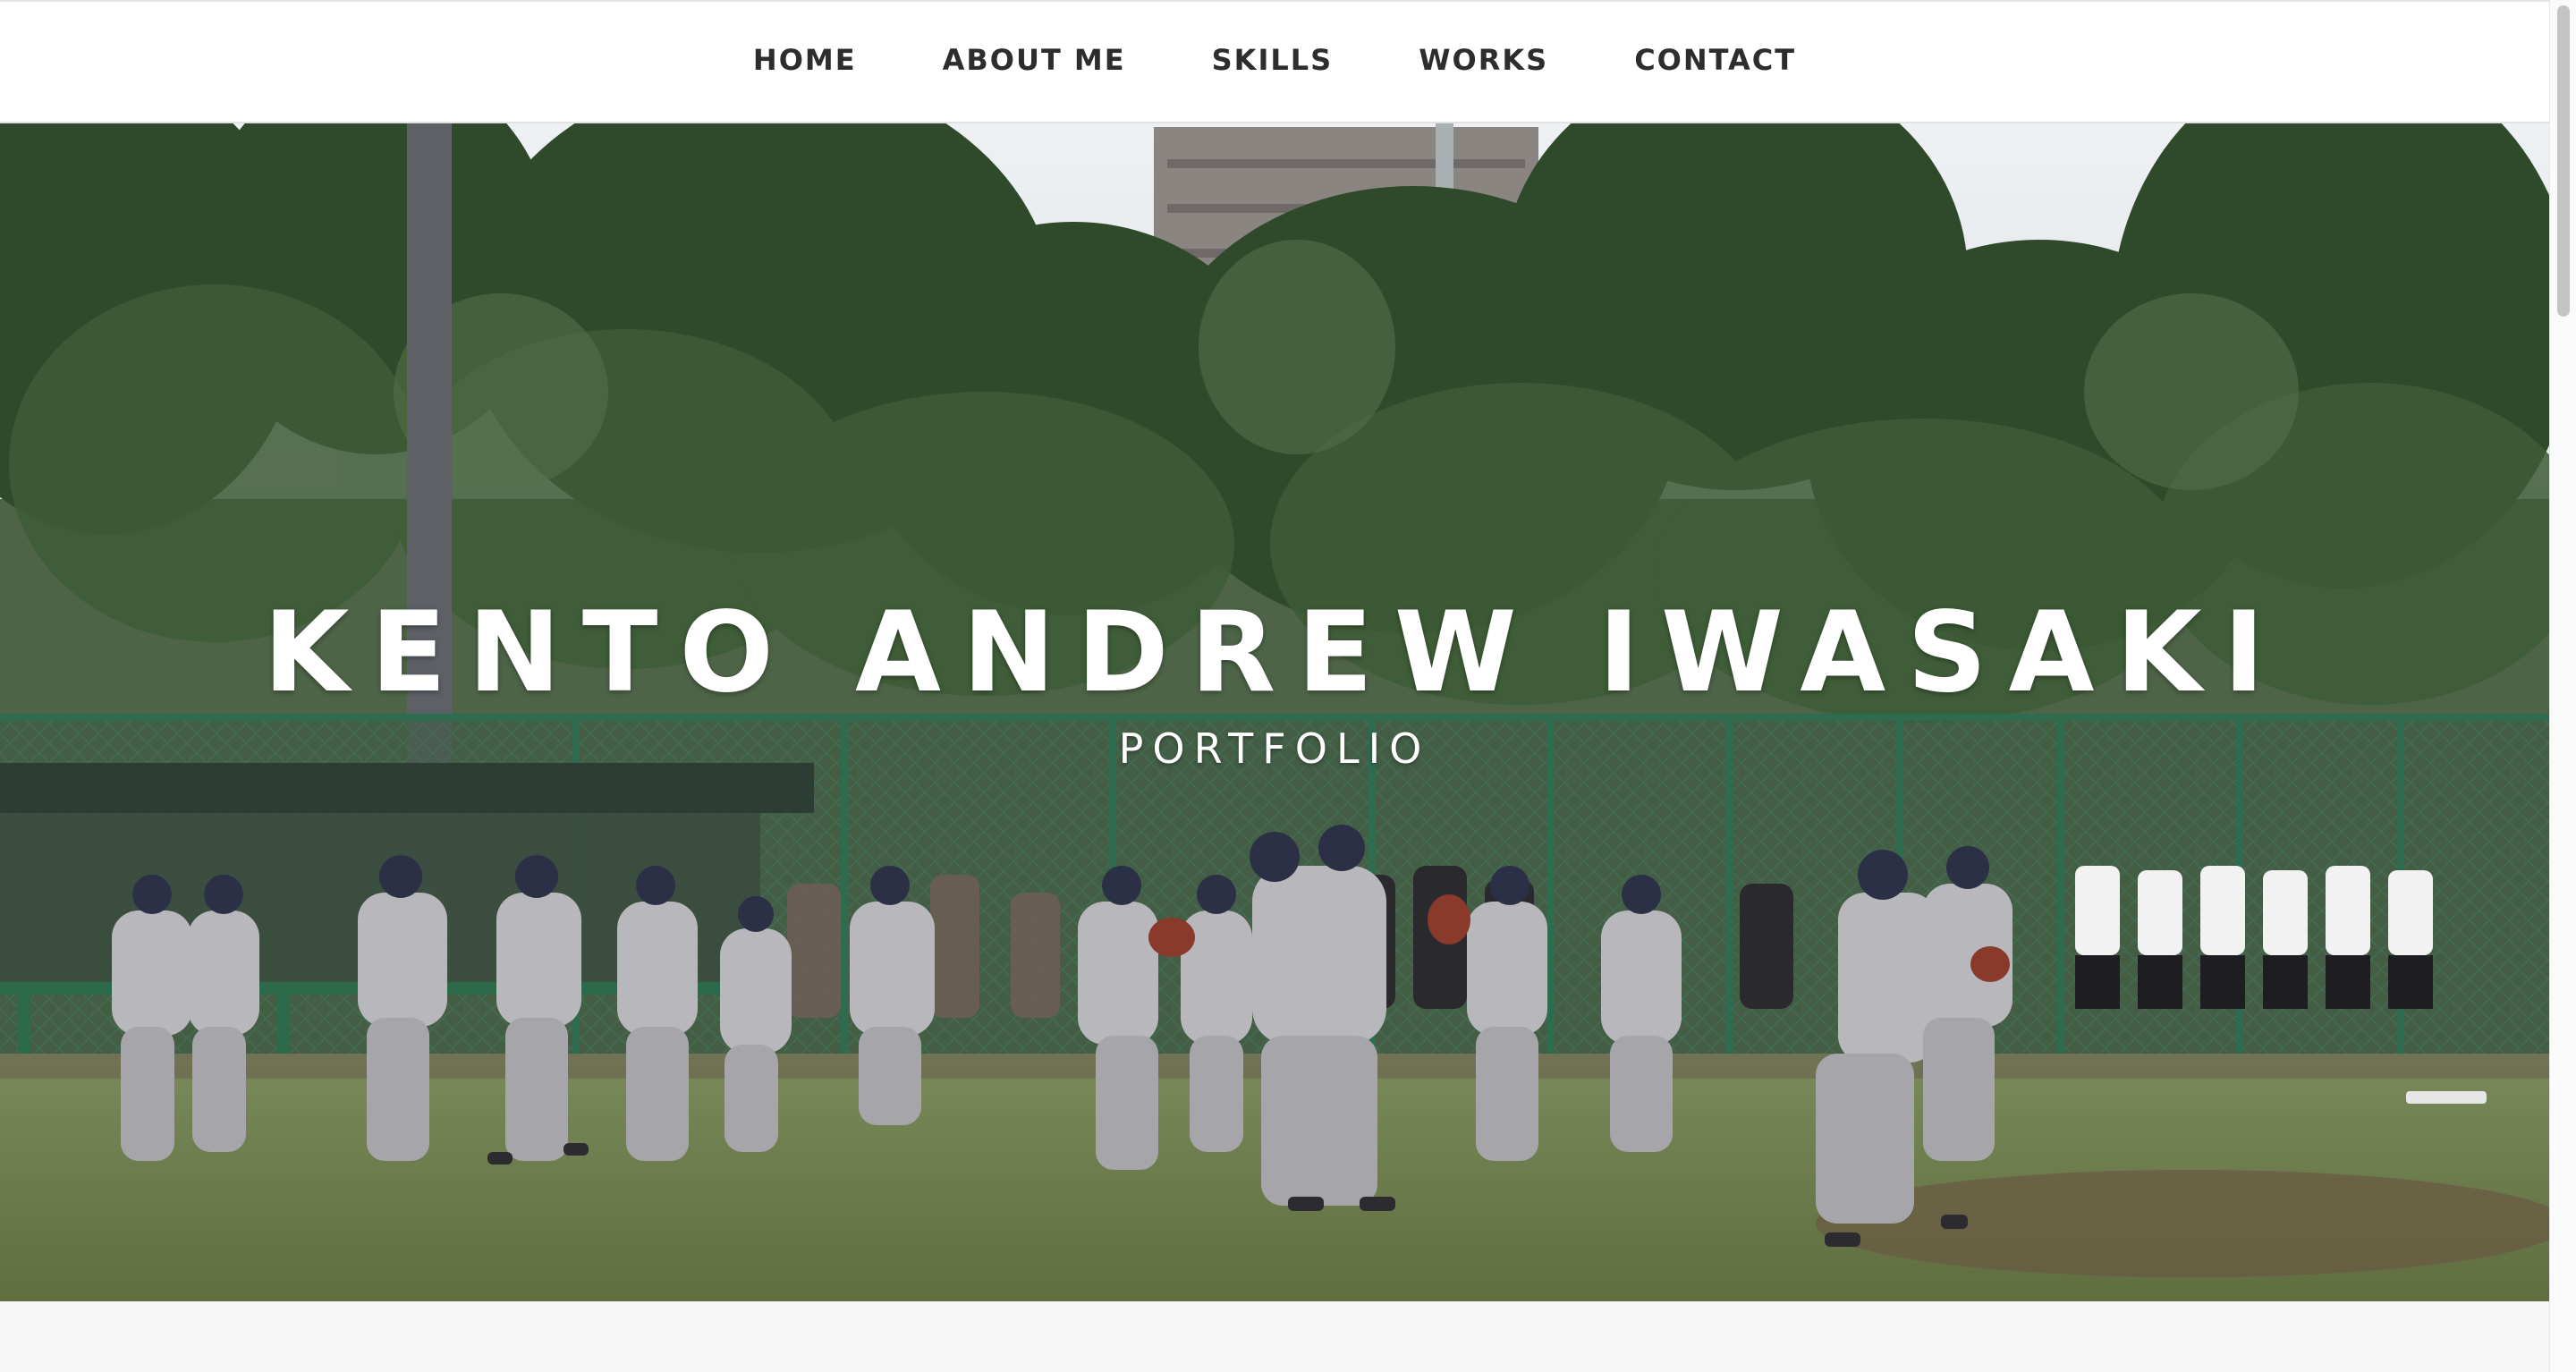  What do you see at coordinates (1715, 60) in the screenshot?
I see `nav-contact-link: CONTACT` at bounding box center [1715, 60].